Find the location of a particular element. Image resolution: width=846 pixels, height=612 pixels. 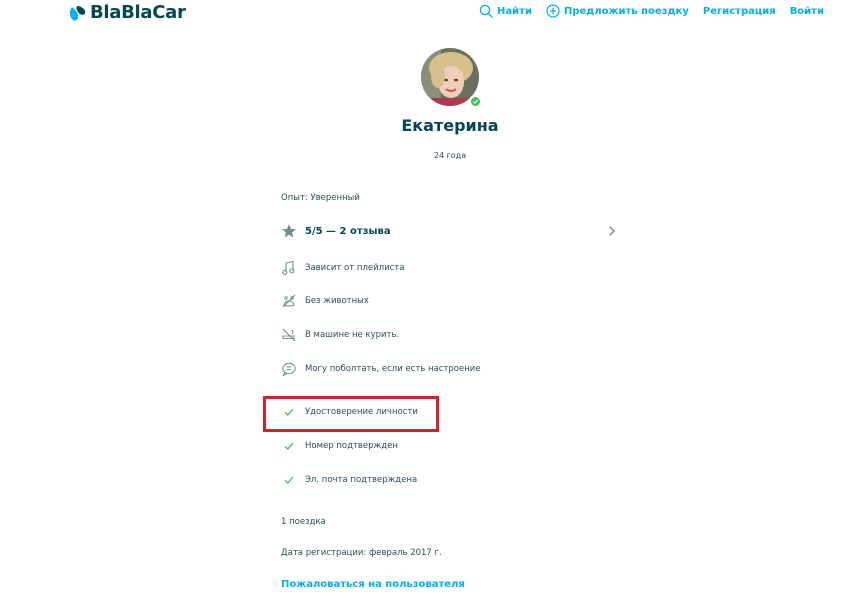

preference-music: Зависит от плейлиста is located at coordinates (451, 268).